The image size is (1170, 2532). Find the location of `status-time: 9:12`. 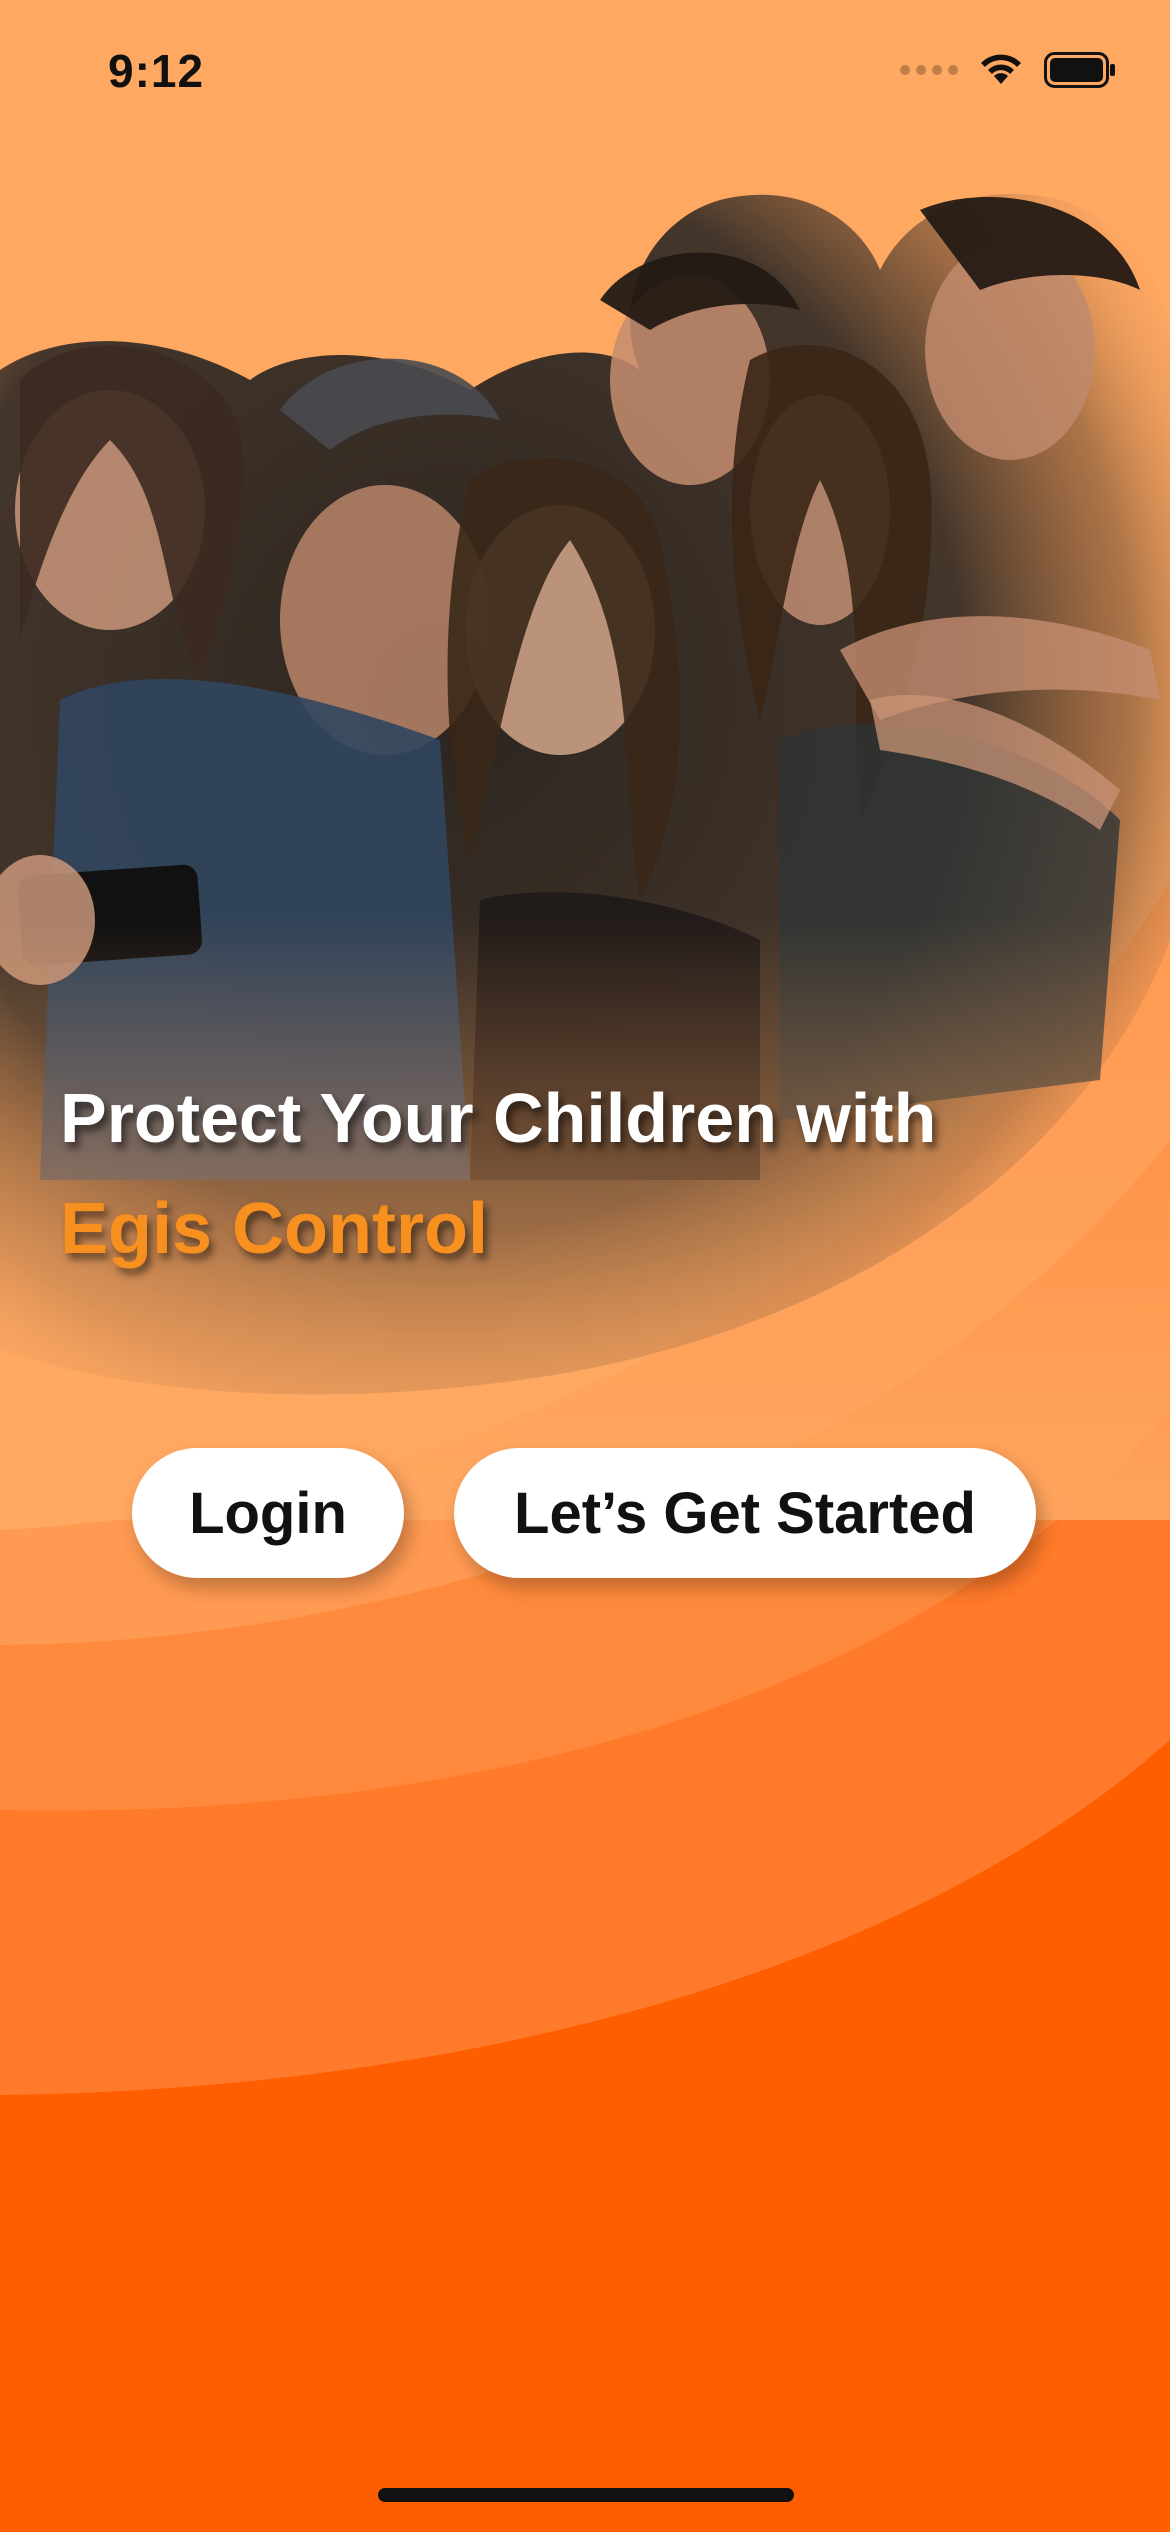

status-time: 9:12 is located at coordinates (156, 71).